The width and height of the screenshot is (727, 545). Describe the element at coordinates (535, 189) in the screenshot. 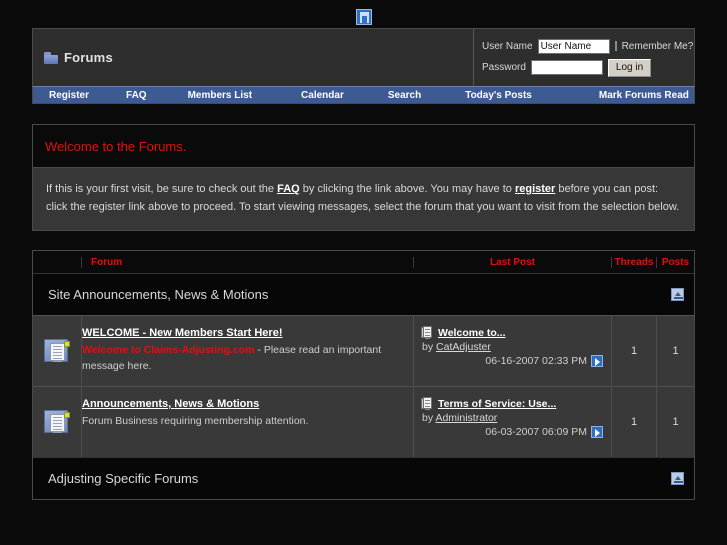

I see `register-link: register` at that location.